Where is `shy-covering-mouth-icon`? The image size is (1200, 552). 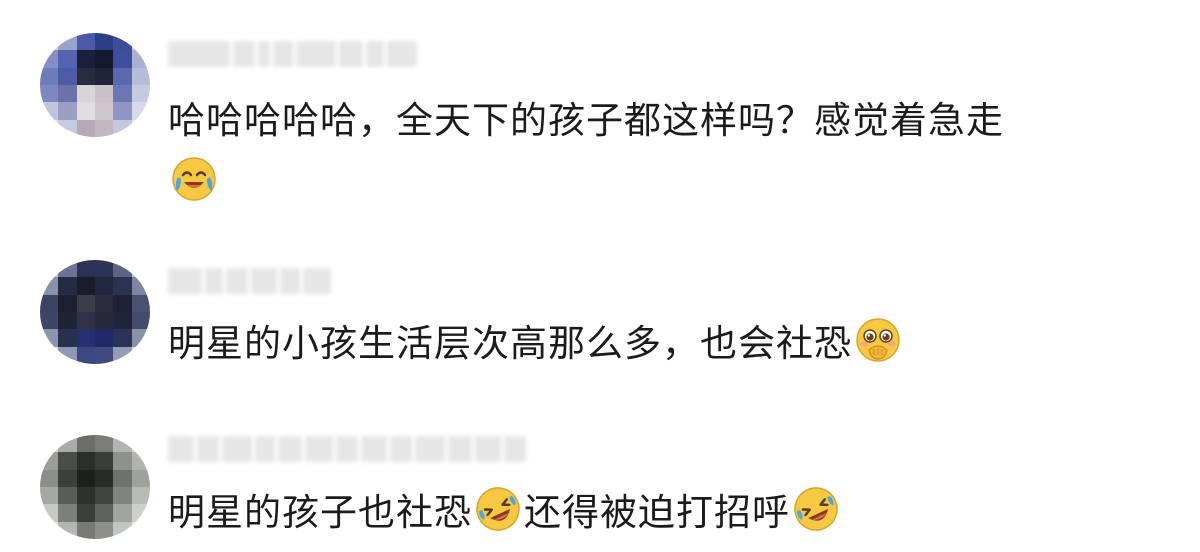 shy-covering-mouth-icon is located at coordinates (878, 340).